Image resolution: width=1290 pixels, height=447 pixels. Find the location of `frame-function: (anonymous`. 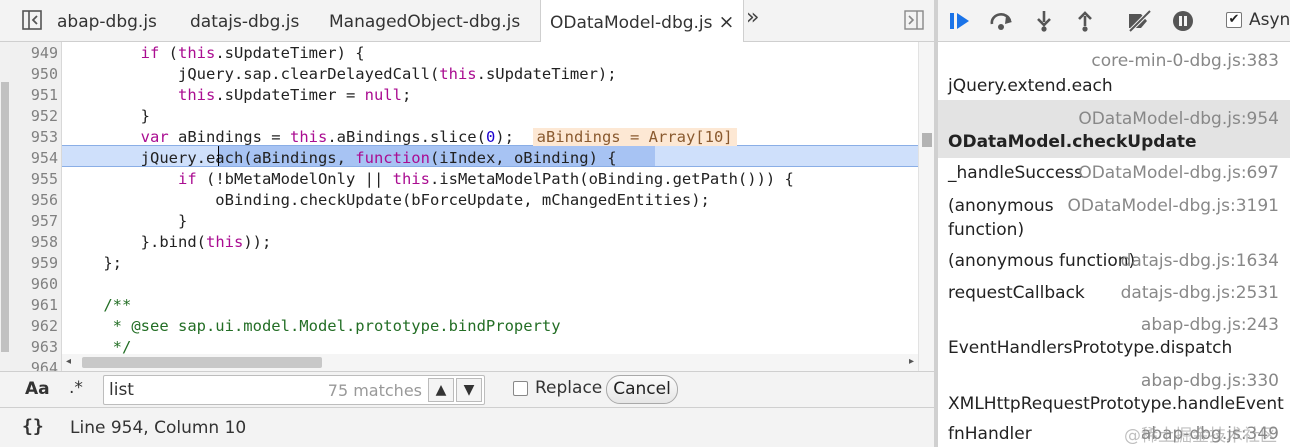

frame-function: (anonymous is located at coordinates (1001, 206).